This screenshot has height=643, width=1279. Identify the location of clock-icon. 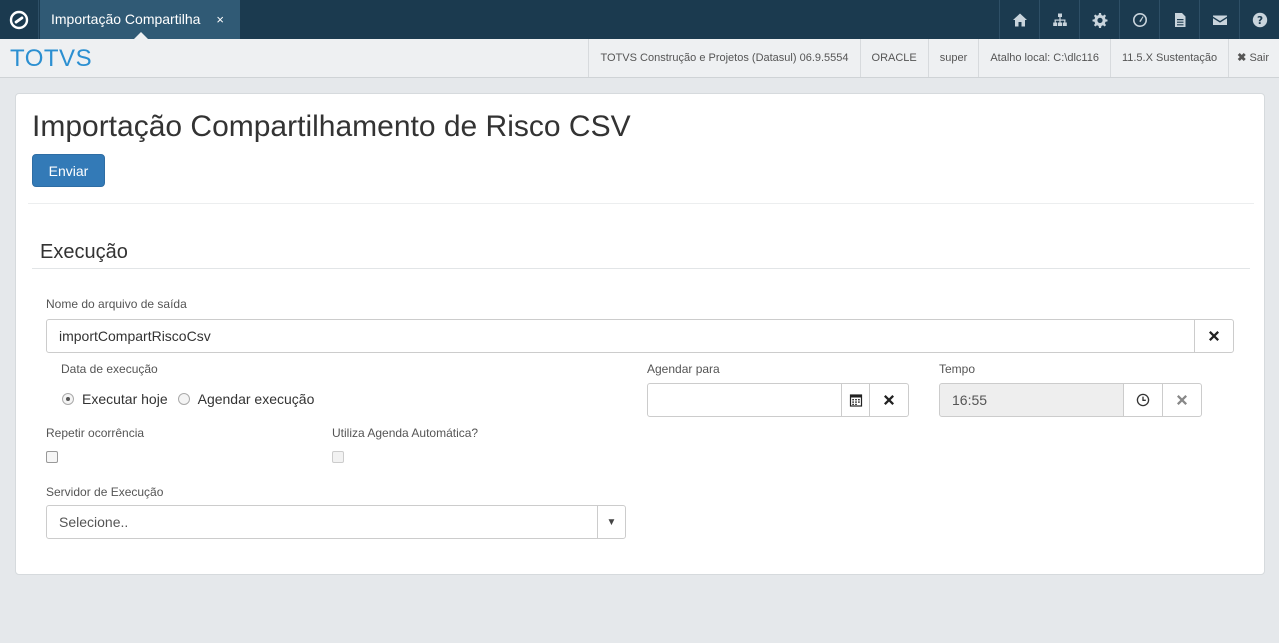
(1143, 400).